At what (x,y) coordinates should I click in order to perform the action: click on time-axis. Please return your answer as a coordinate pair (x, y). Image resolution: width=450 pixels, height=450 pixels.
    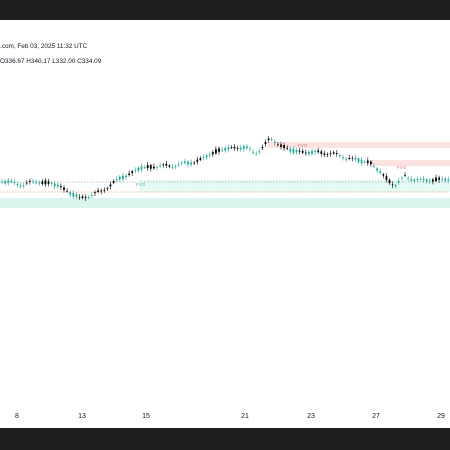
    Looking at the image, I should click on (225, 419).